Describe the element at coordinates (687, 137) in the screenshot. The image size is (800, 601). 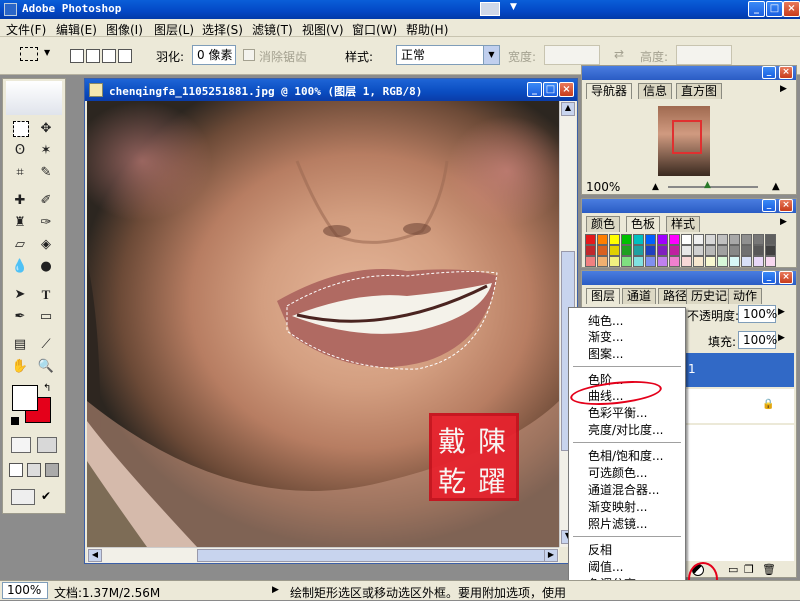
I see `navigator-view-box` at that location.